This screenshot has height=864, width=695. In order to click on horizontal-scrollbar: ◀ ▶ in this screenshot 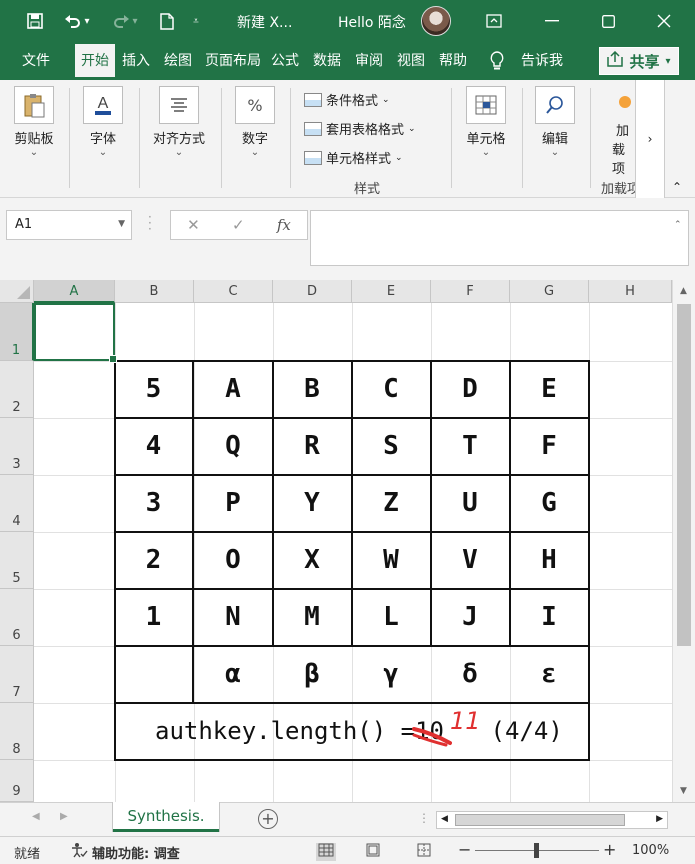, I will do `click(552, 820)`.